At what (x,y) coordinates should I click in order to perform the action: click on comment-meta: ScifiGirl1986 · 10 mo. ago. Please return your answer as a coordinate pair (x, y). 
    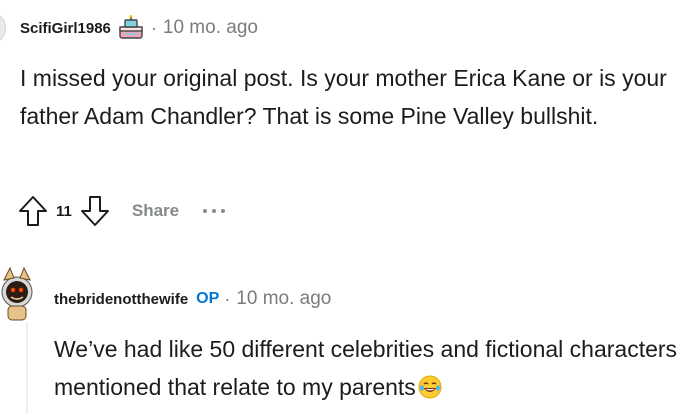
    Looking at the image, I should click on (139, 28).